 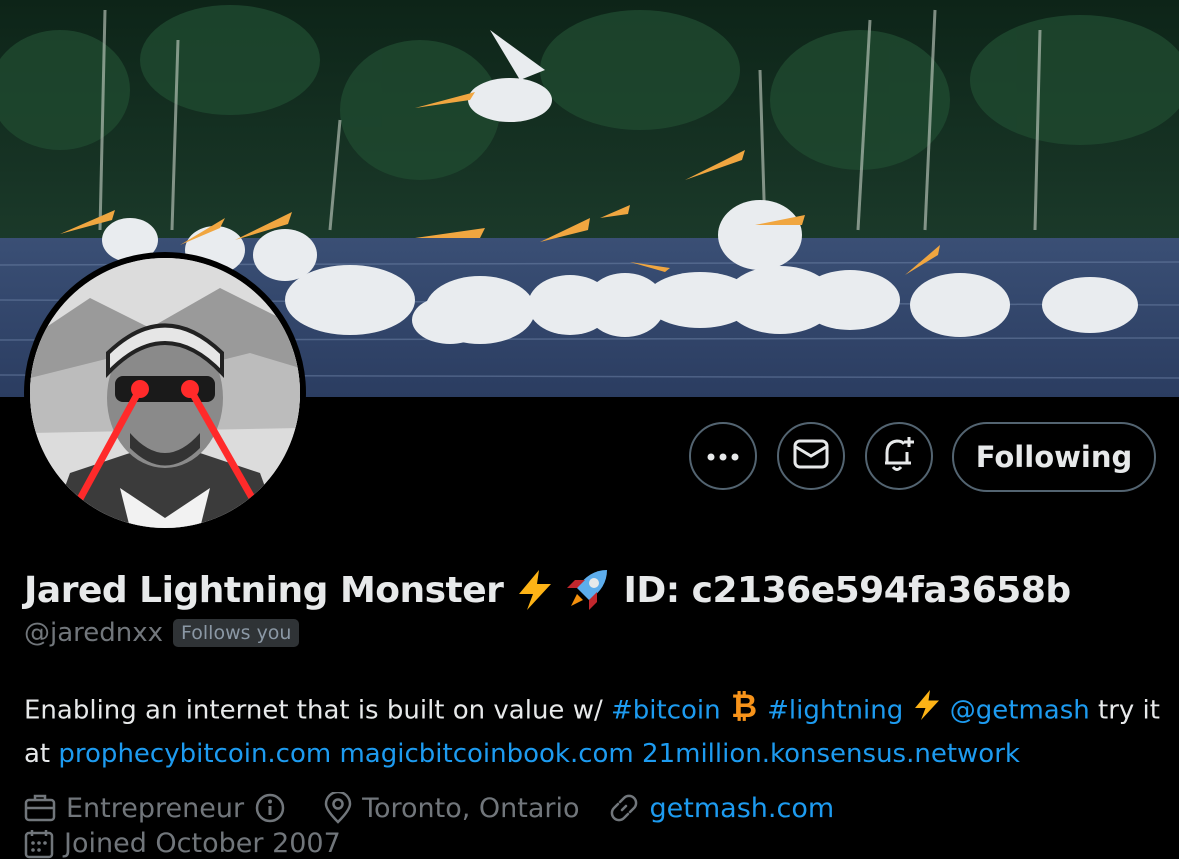 I want to click on more-button, so click(x=723, y=456).